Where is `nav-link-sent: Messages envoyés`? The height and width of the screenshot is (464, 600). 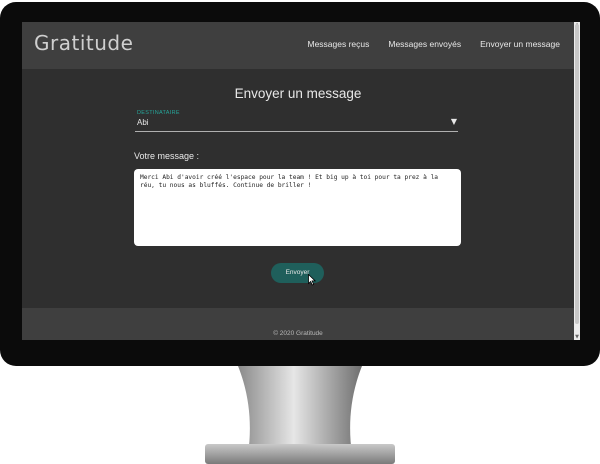
nav-link-sent: Messages envoyés is located at coordinates (424, 44).